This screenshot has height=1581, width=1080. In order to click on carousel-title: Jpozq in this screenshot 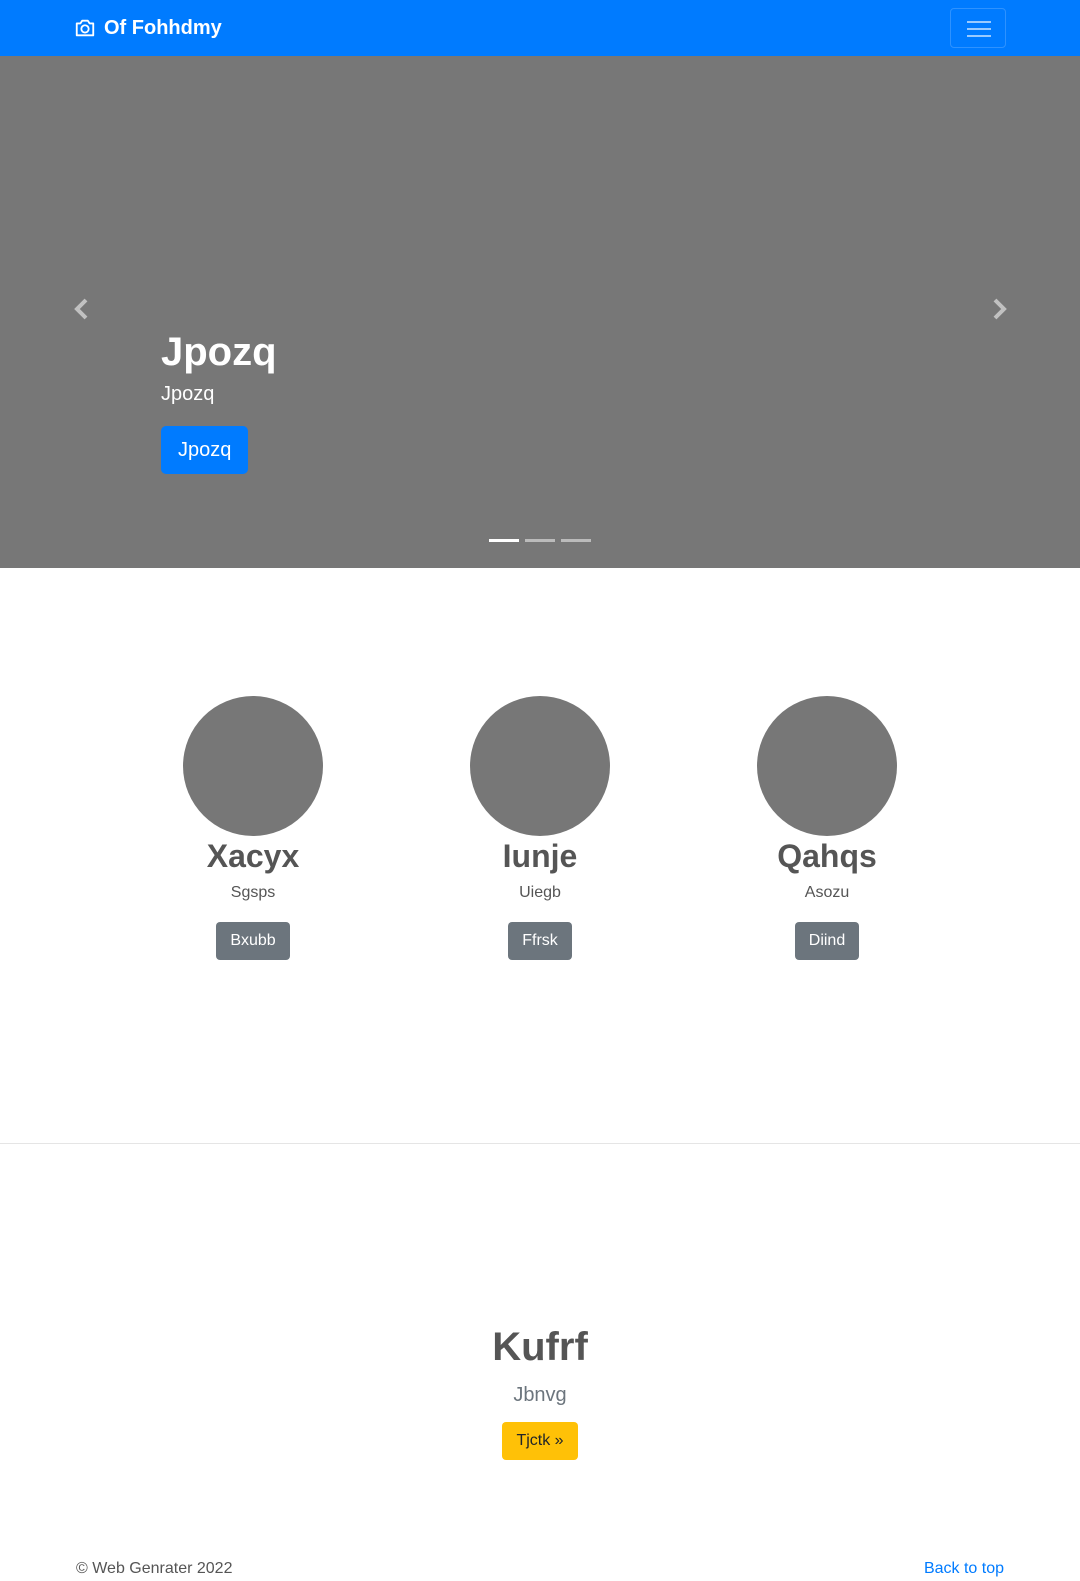, I will do `click(219, 352)`.